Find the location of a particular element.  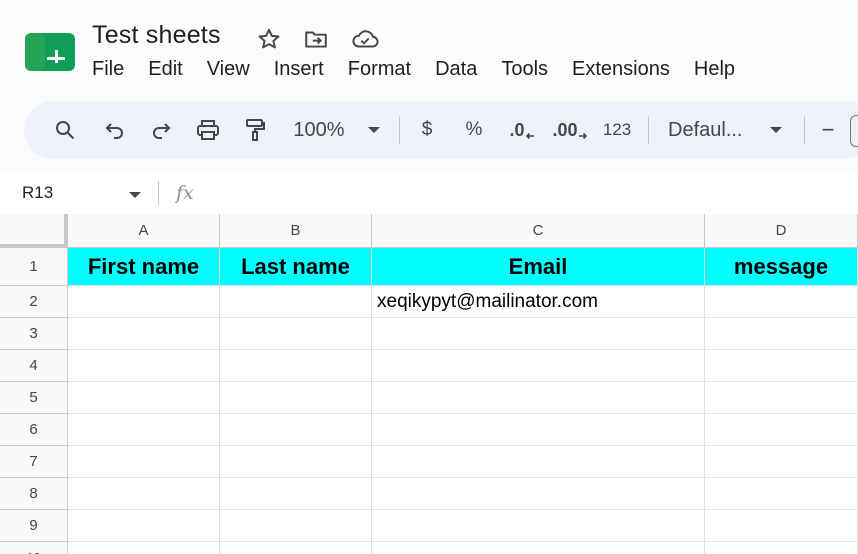

menu-extensions: Extensions is located at coordinates (621, 69).